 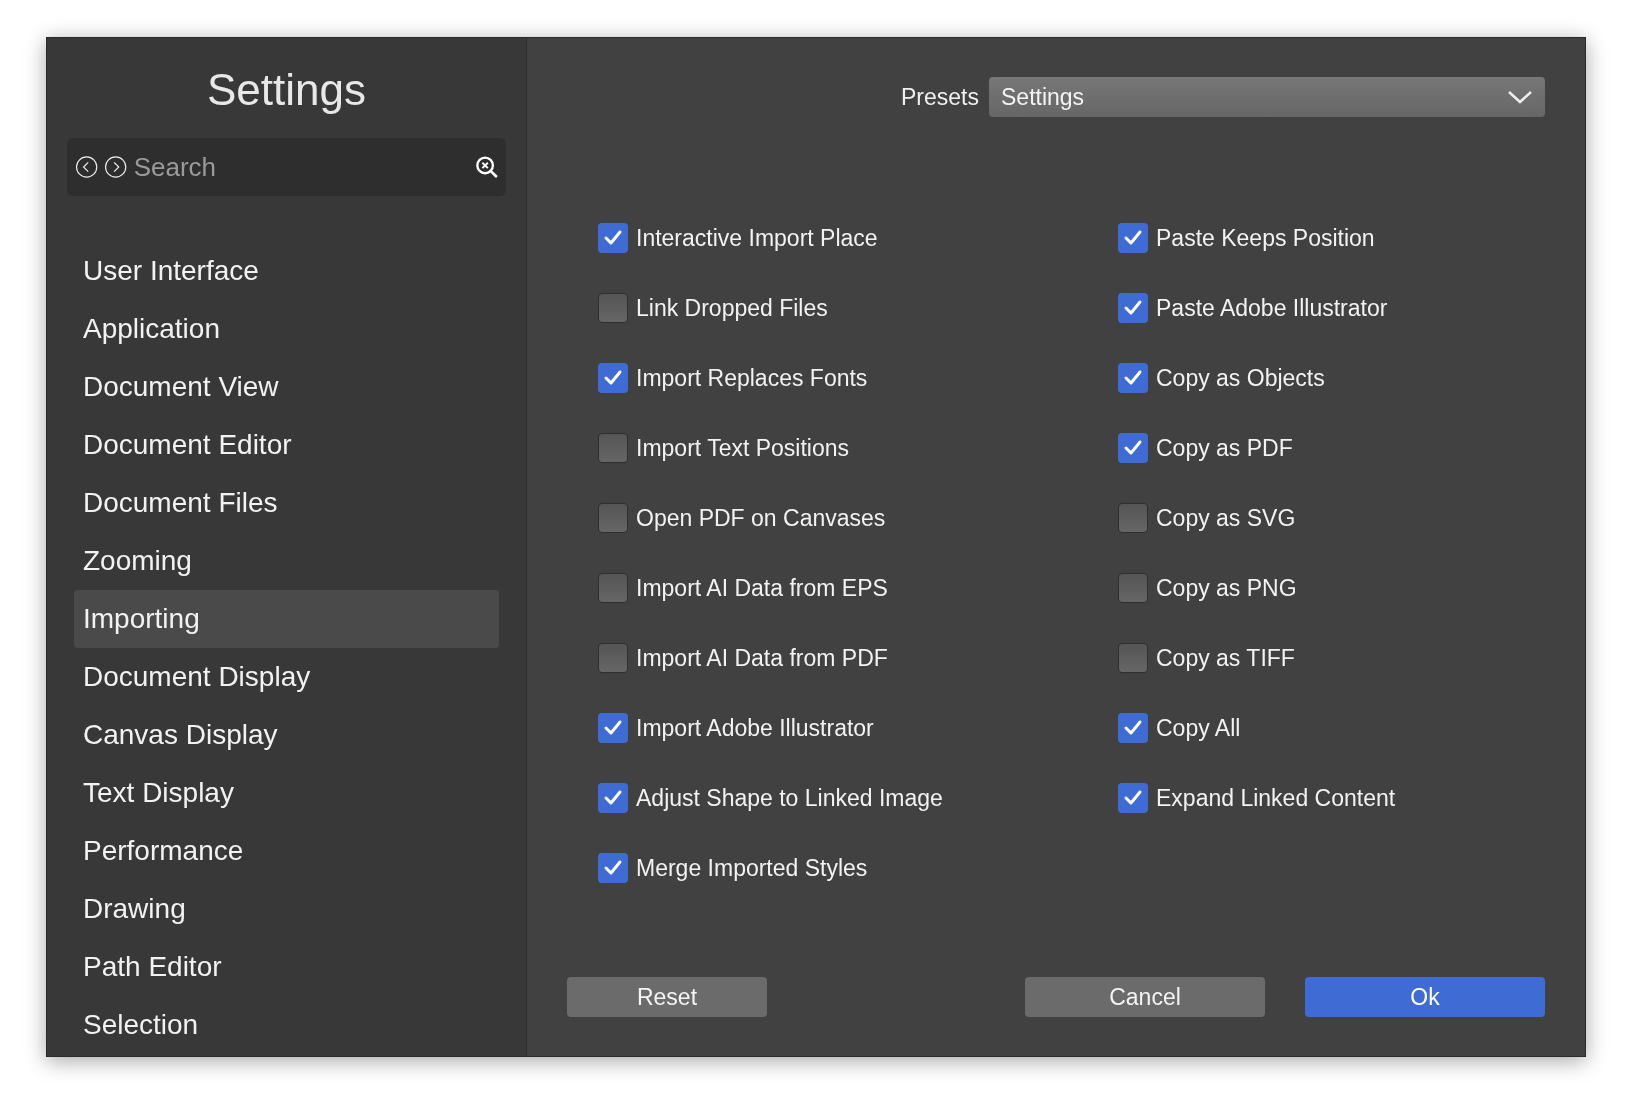 I want to click on option-label: Copy as Objects, so click(x=1240, y=378).